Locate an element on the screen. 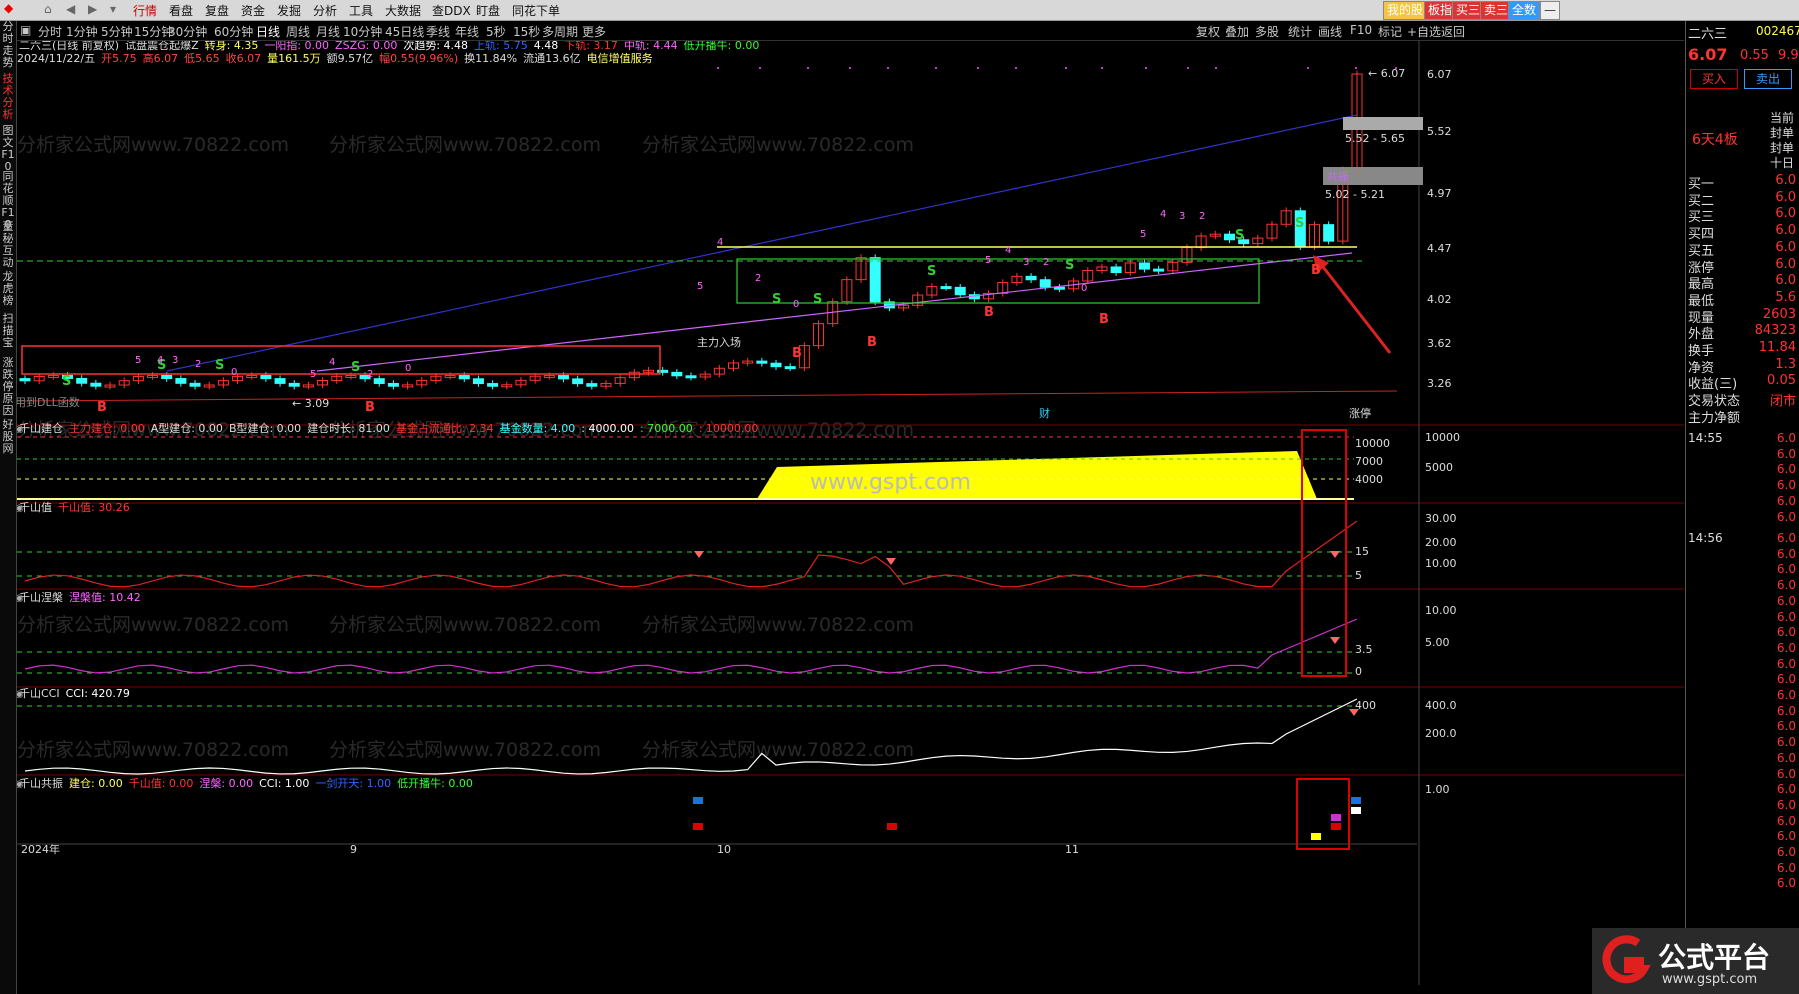 The image size is (1799, 994). main-header-line2-item: 高6.07 is located at coordinates (161, 58).